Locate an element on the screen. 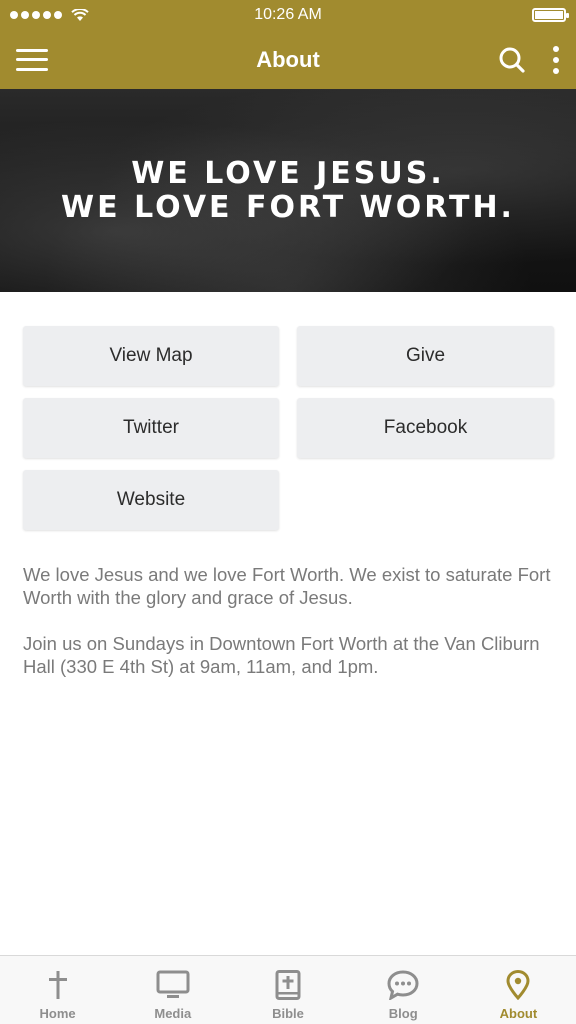  tab-home-label: Home is located at coordinates (57, 1013).